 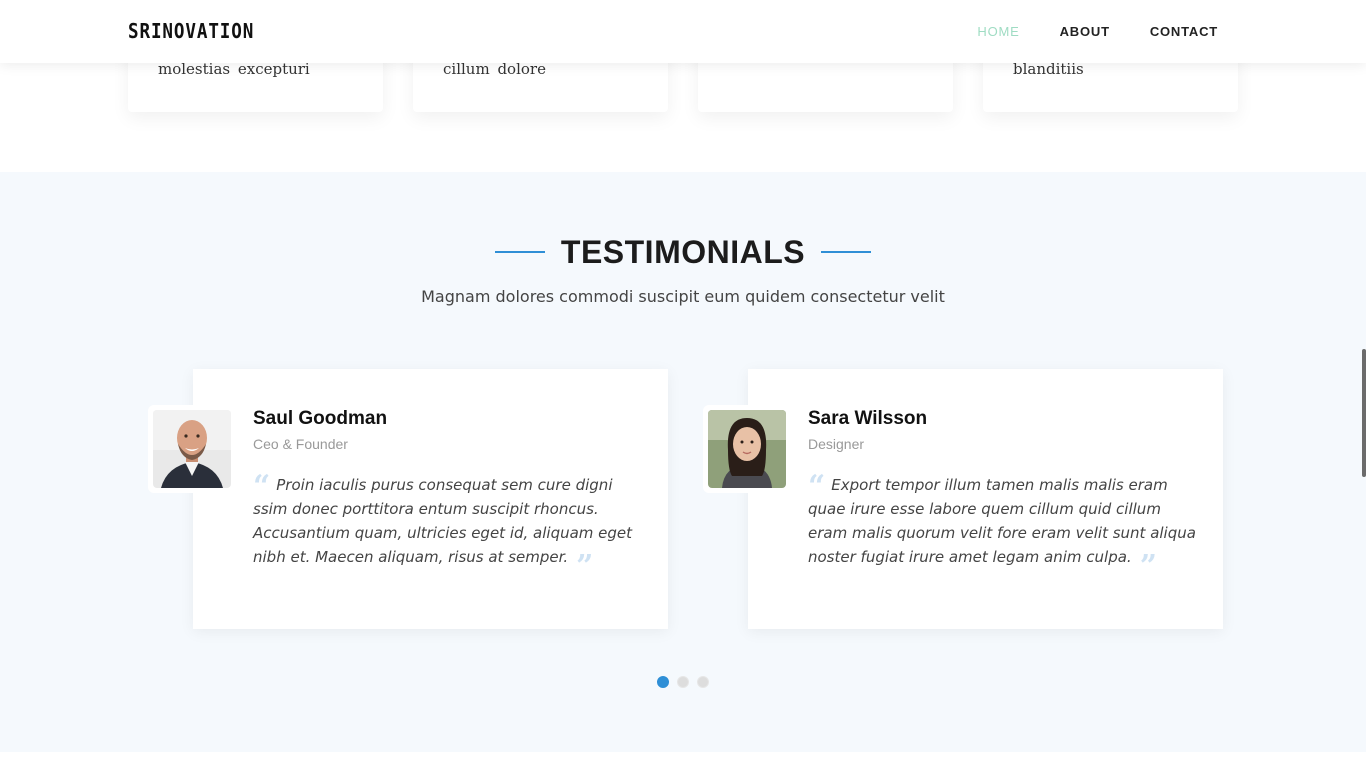 What do you see at coordinates (683, 31) in the screenshot?
I see `site-header: SRINOVATION HOME ABOUT CONTACT` at bounding box center [683, 31].